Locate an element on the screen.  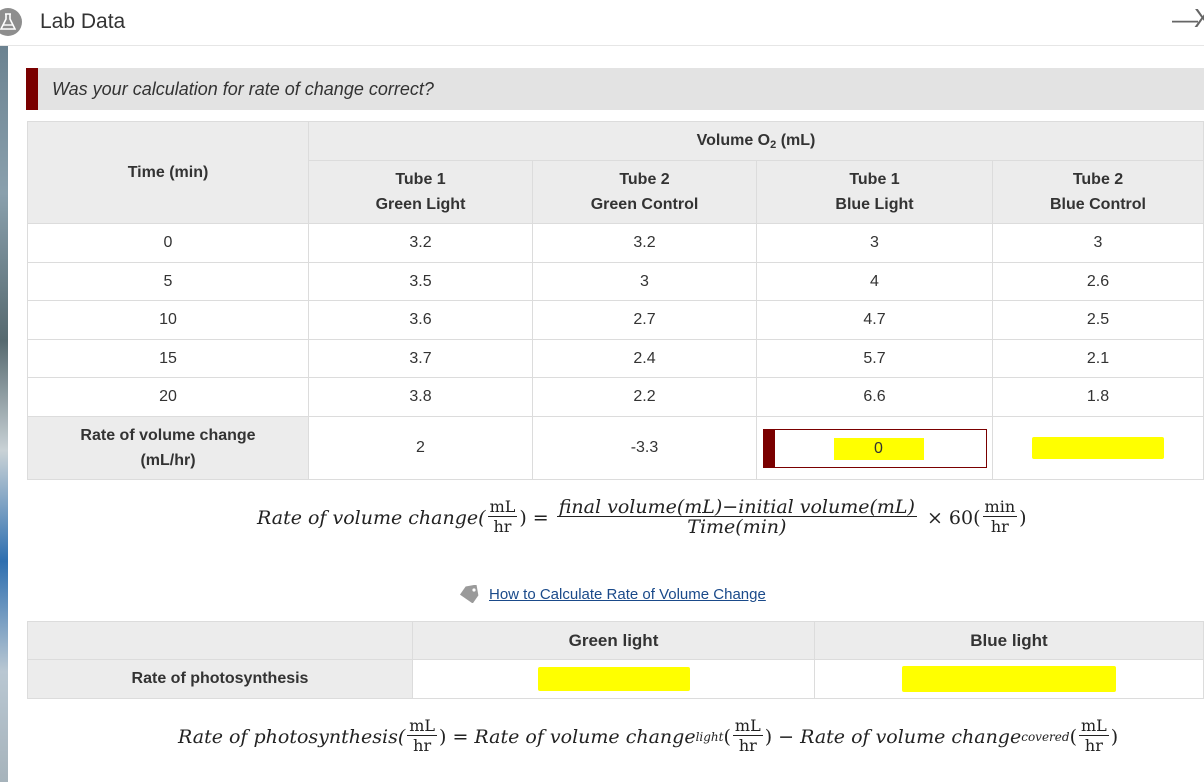
value-cell: 2.6 is located at coordinates (1098, 281).